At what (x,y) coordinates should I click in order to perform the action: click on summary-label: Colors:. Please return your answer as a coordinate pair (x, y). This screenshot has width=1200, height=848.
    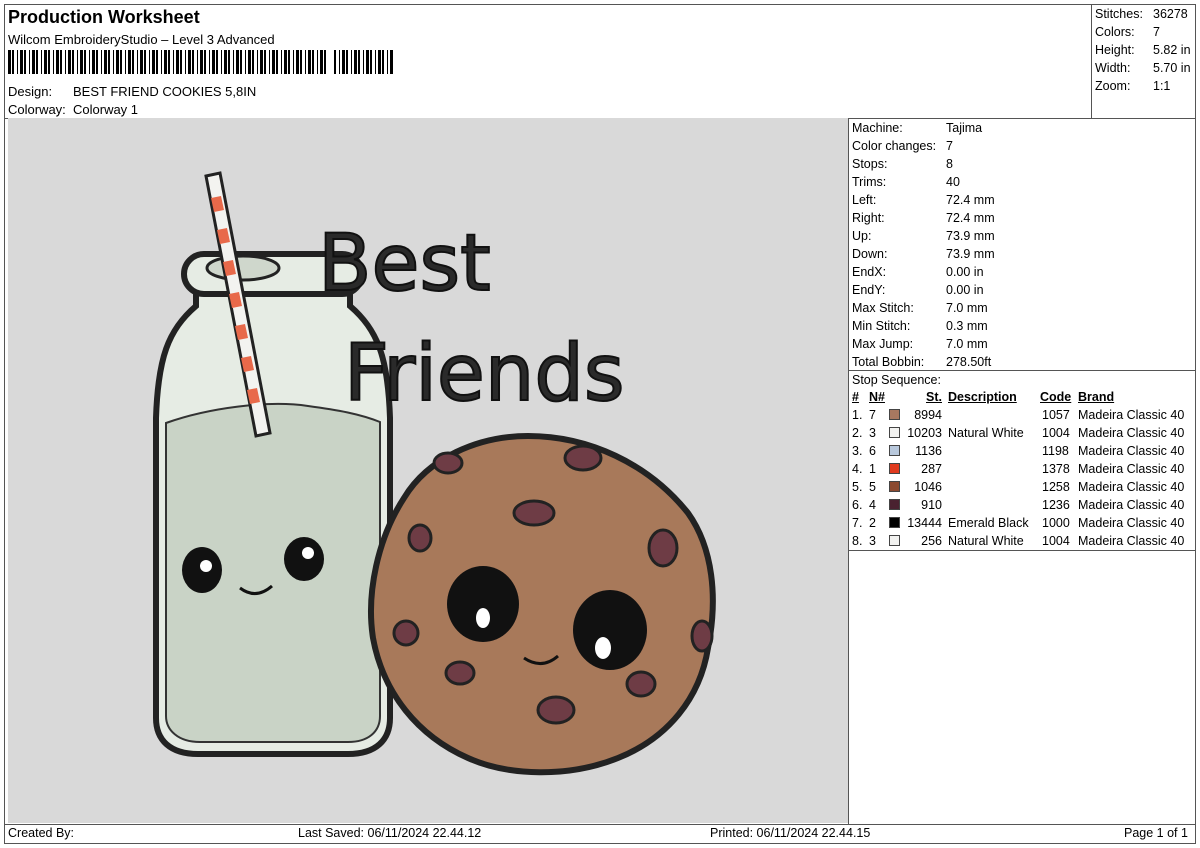
    Looking at the image, I should click on (1115, 32).